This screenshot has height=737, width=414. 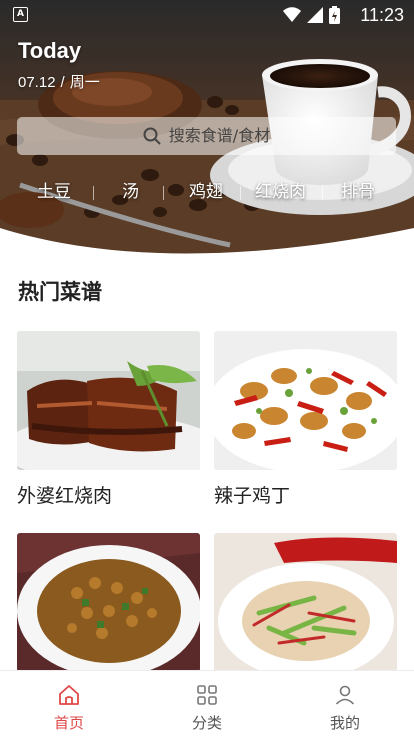 I want to click on nav-label: 我的, so click(x=344, y=723).